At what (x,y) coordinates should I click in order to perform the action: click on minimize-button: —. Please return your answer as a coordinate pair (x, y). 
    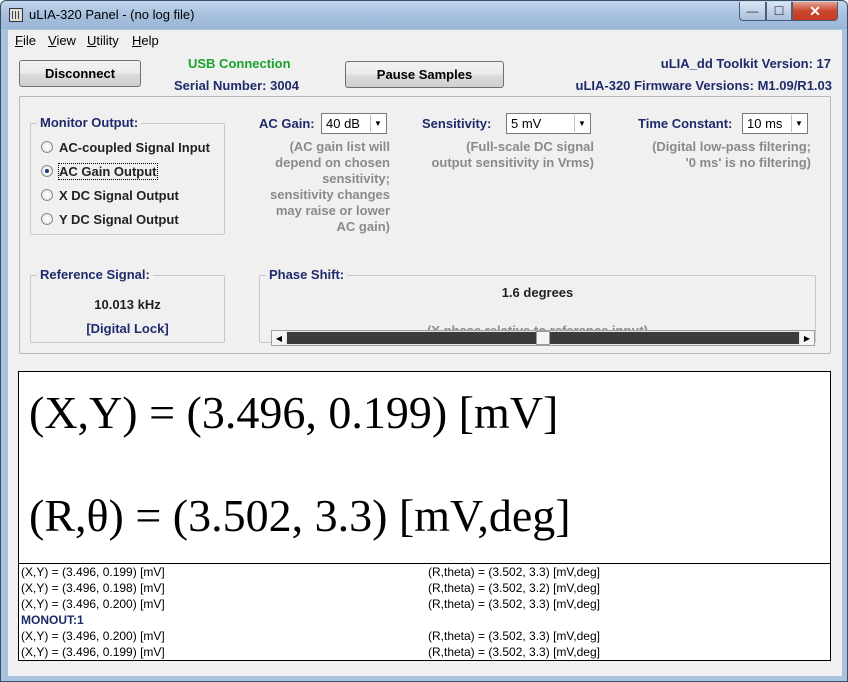
    Looking at the image, I should click on (752, 11).